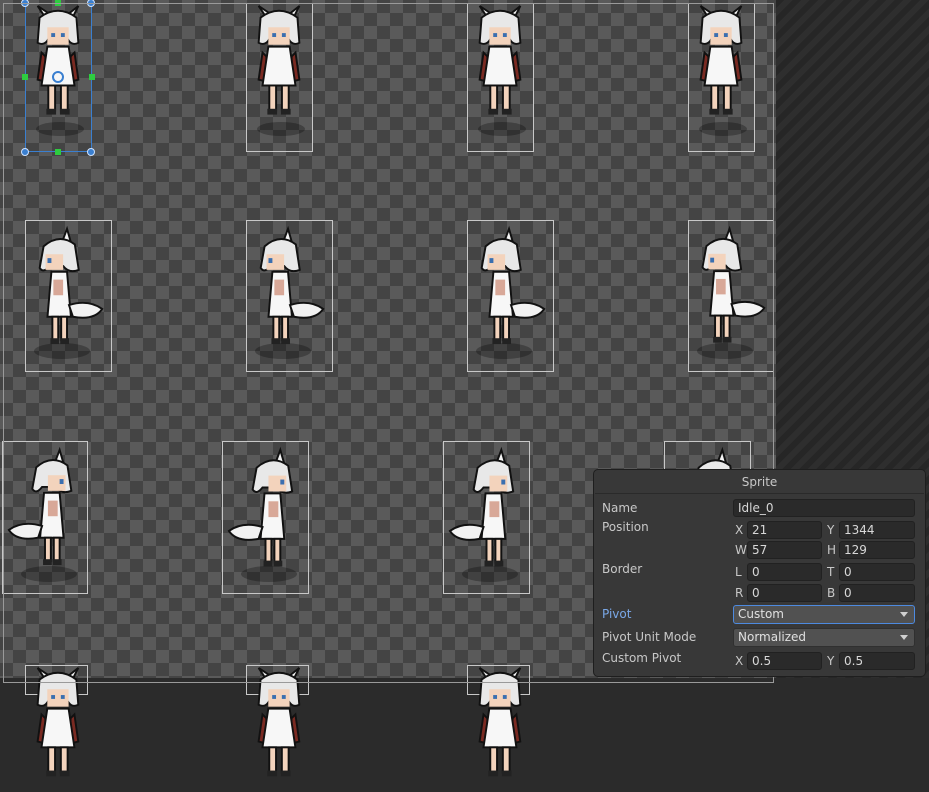 Image resolution: width=929 pixels, height=792 pixels. Describe the element at coordinates (824, 614) in the screenshot. I see `pivot-dropdown: Custom` at that location.